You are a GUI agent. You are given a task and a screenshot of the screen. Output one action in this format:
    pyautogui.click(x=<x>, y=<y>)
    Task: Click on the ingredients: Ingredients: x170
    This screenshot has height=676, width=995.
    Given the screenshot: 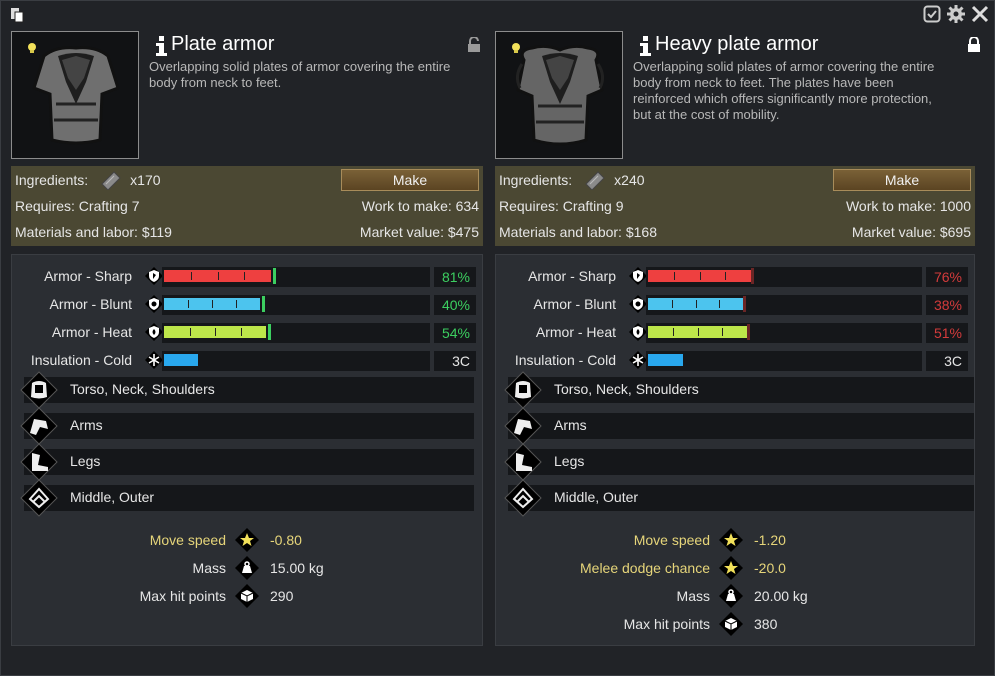 What is the action you would take?
    pyautogui.click(x=88, y=180)
    